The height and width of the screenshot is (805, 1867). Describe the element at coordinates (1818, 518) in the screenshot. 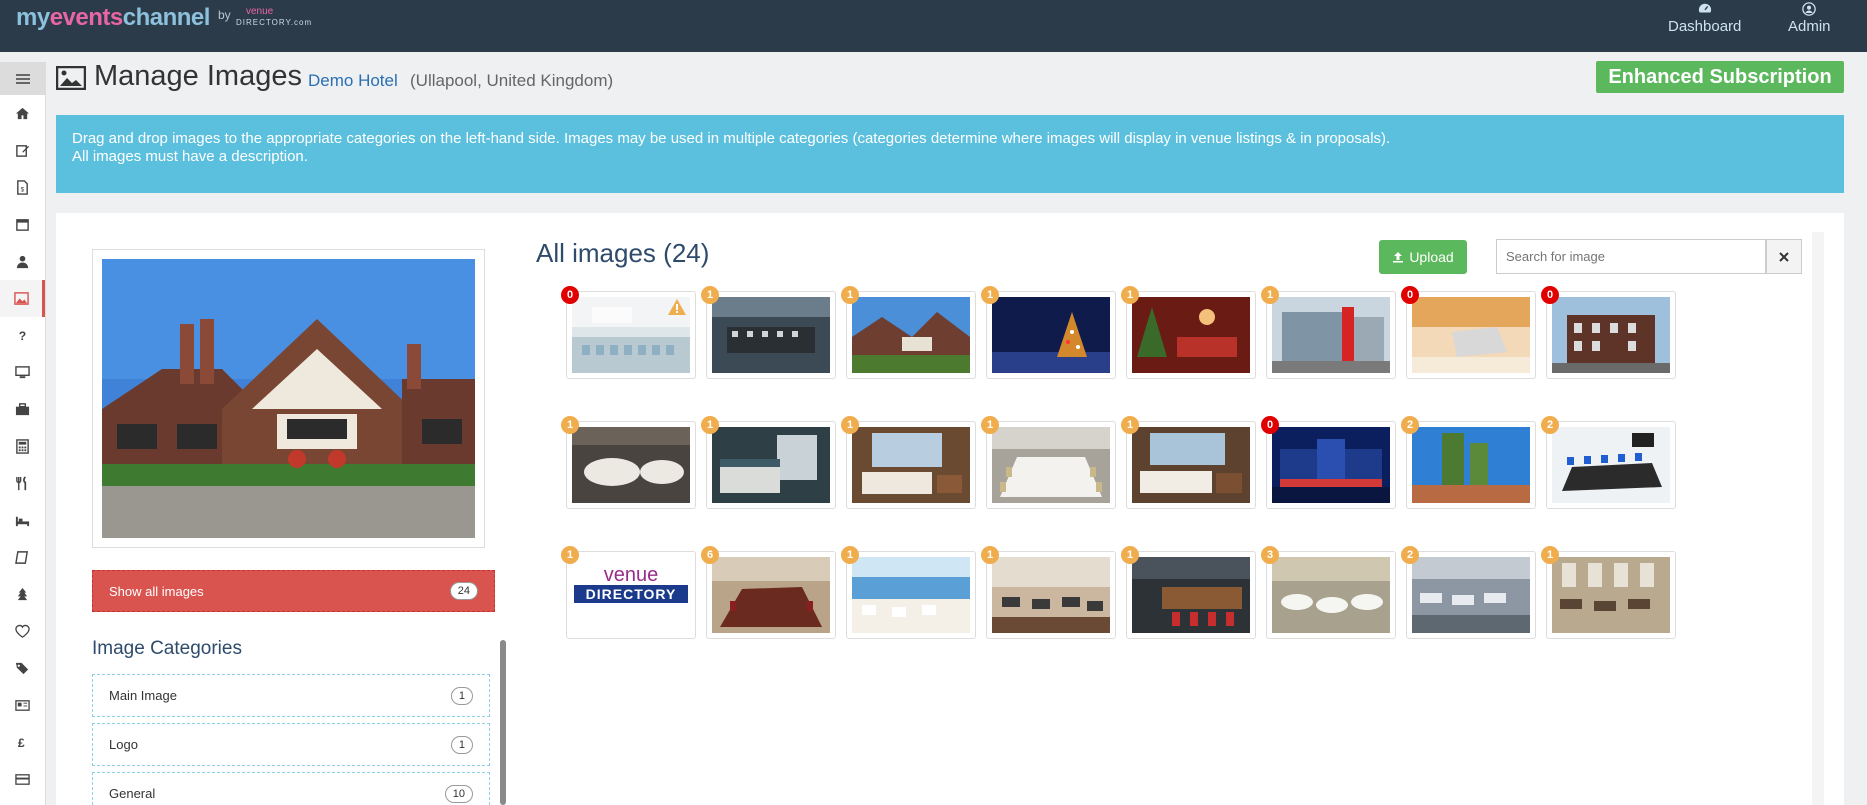

I see `panel-scrollbar` at that location.